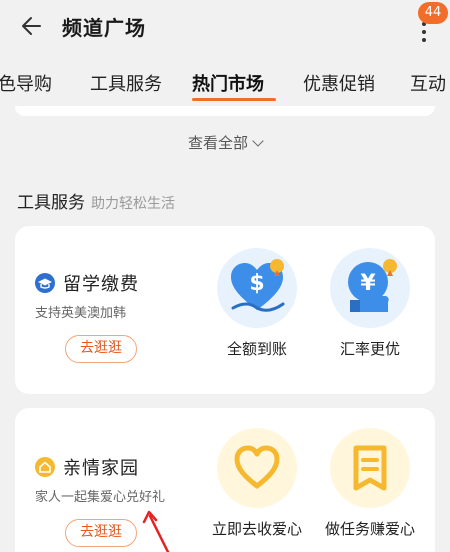  Describe the element at coordinates (156, 531) in the screenshot. I see `annotation-arrow-icon` at that location.